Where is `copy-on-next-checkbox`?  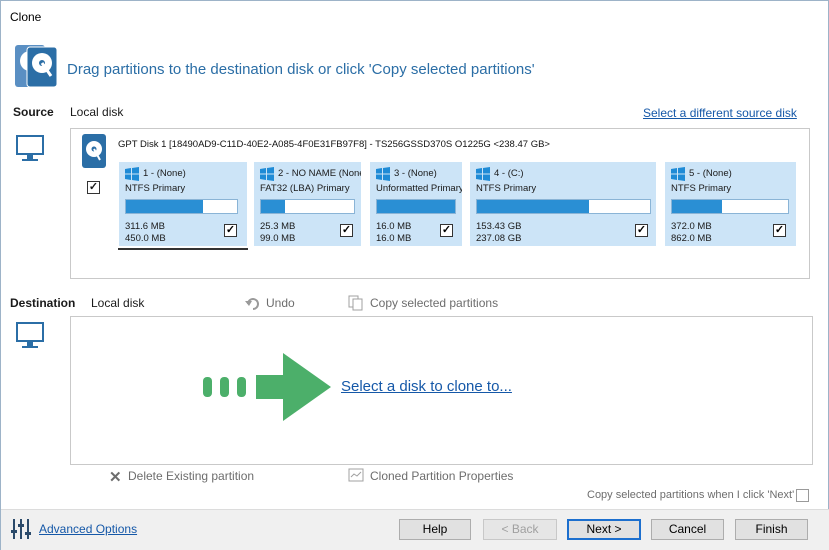 copy-on-next-checkbox is located at coordinates (802, 495).